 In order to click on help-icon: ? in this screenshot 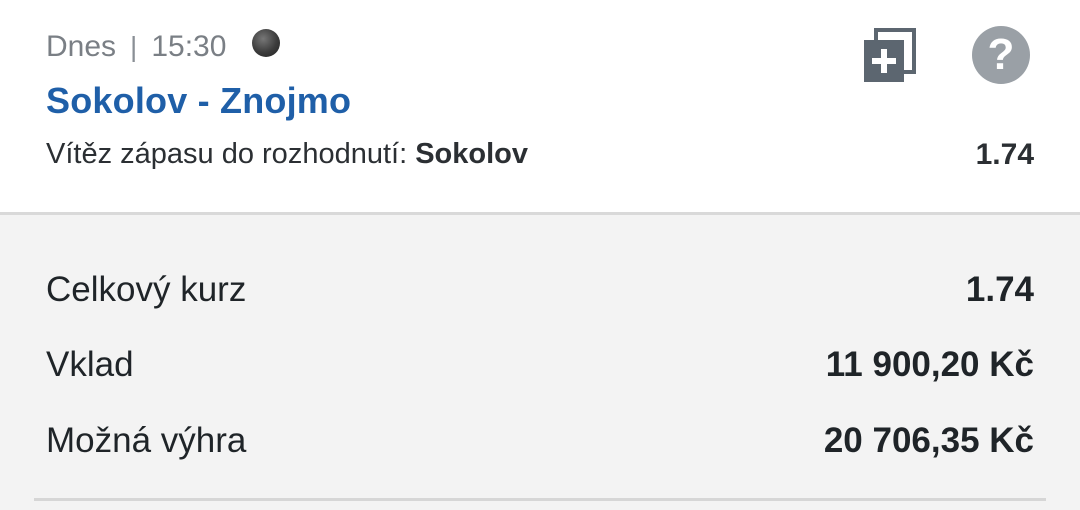, I will do `click(1001, 55)`.